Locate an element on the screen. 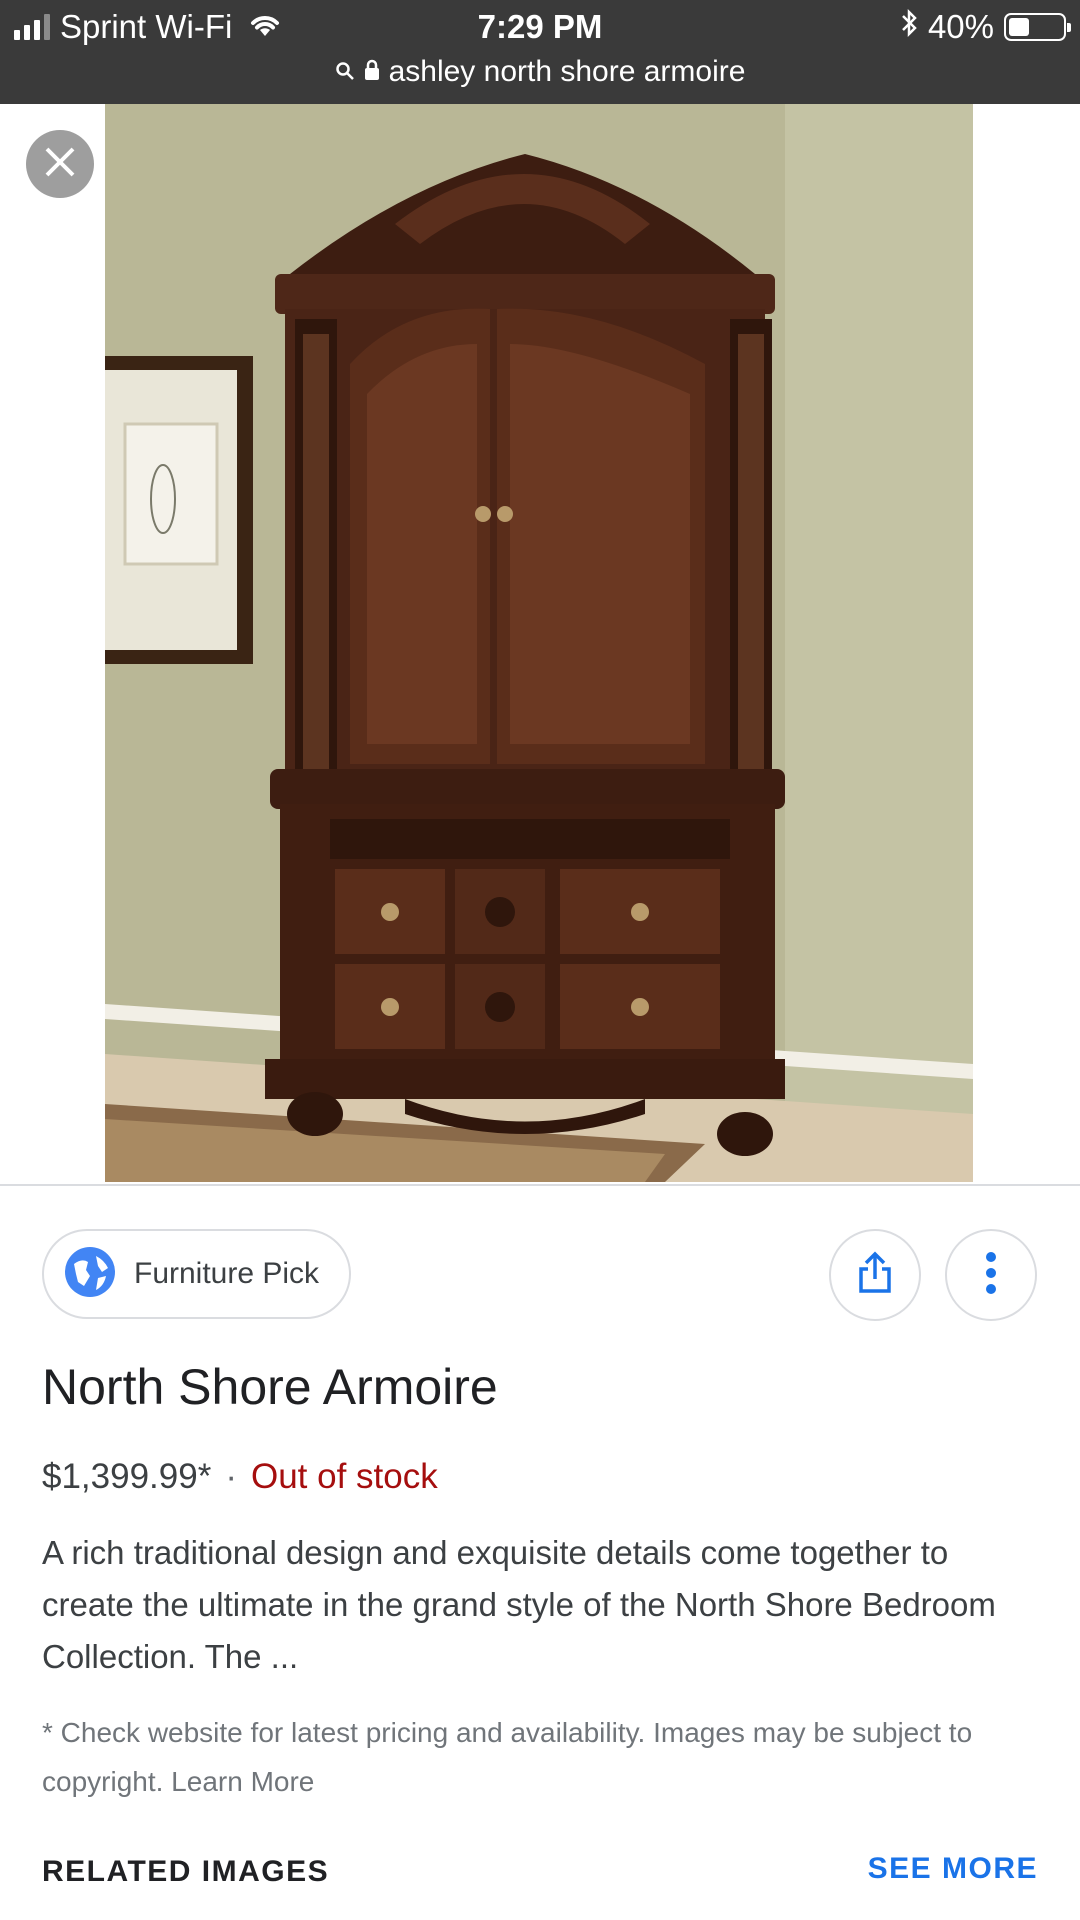 The height and width of the screenshot is (1920, 1080). related-images-heading: RELATED IMAGES is located at coordinates (186, 1871).